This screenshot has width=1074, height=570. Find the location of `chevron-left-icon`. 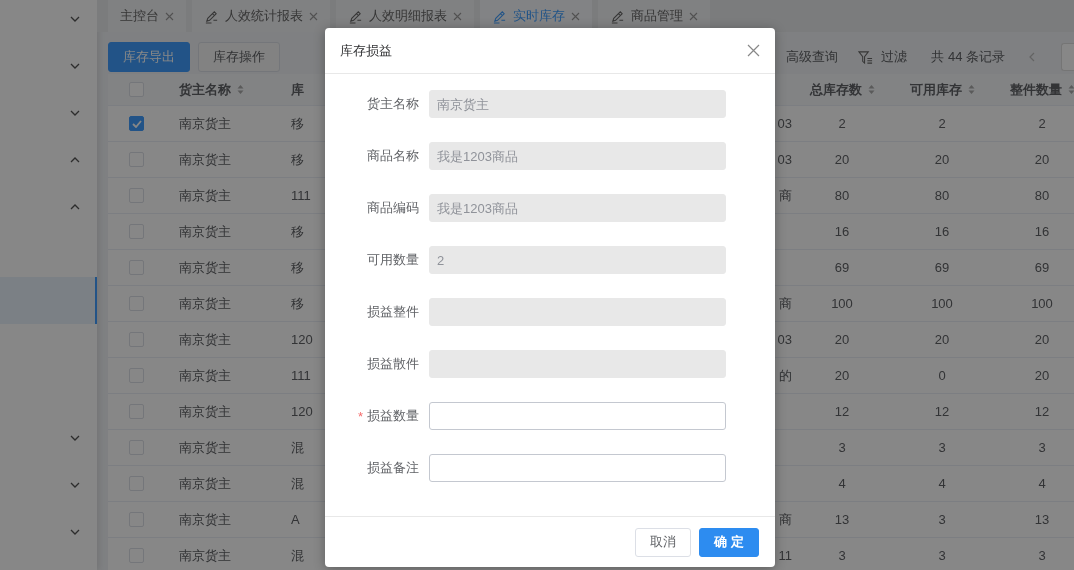

chevron-left-icon is located at coordinates (1032, 57).